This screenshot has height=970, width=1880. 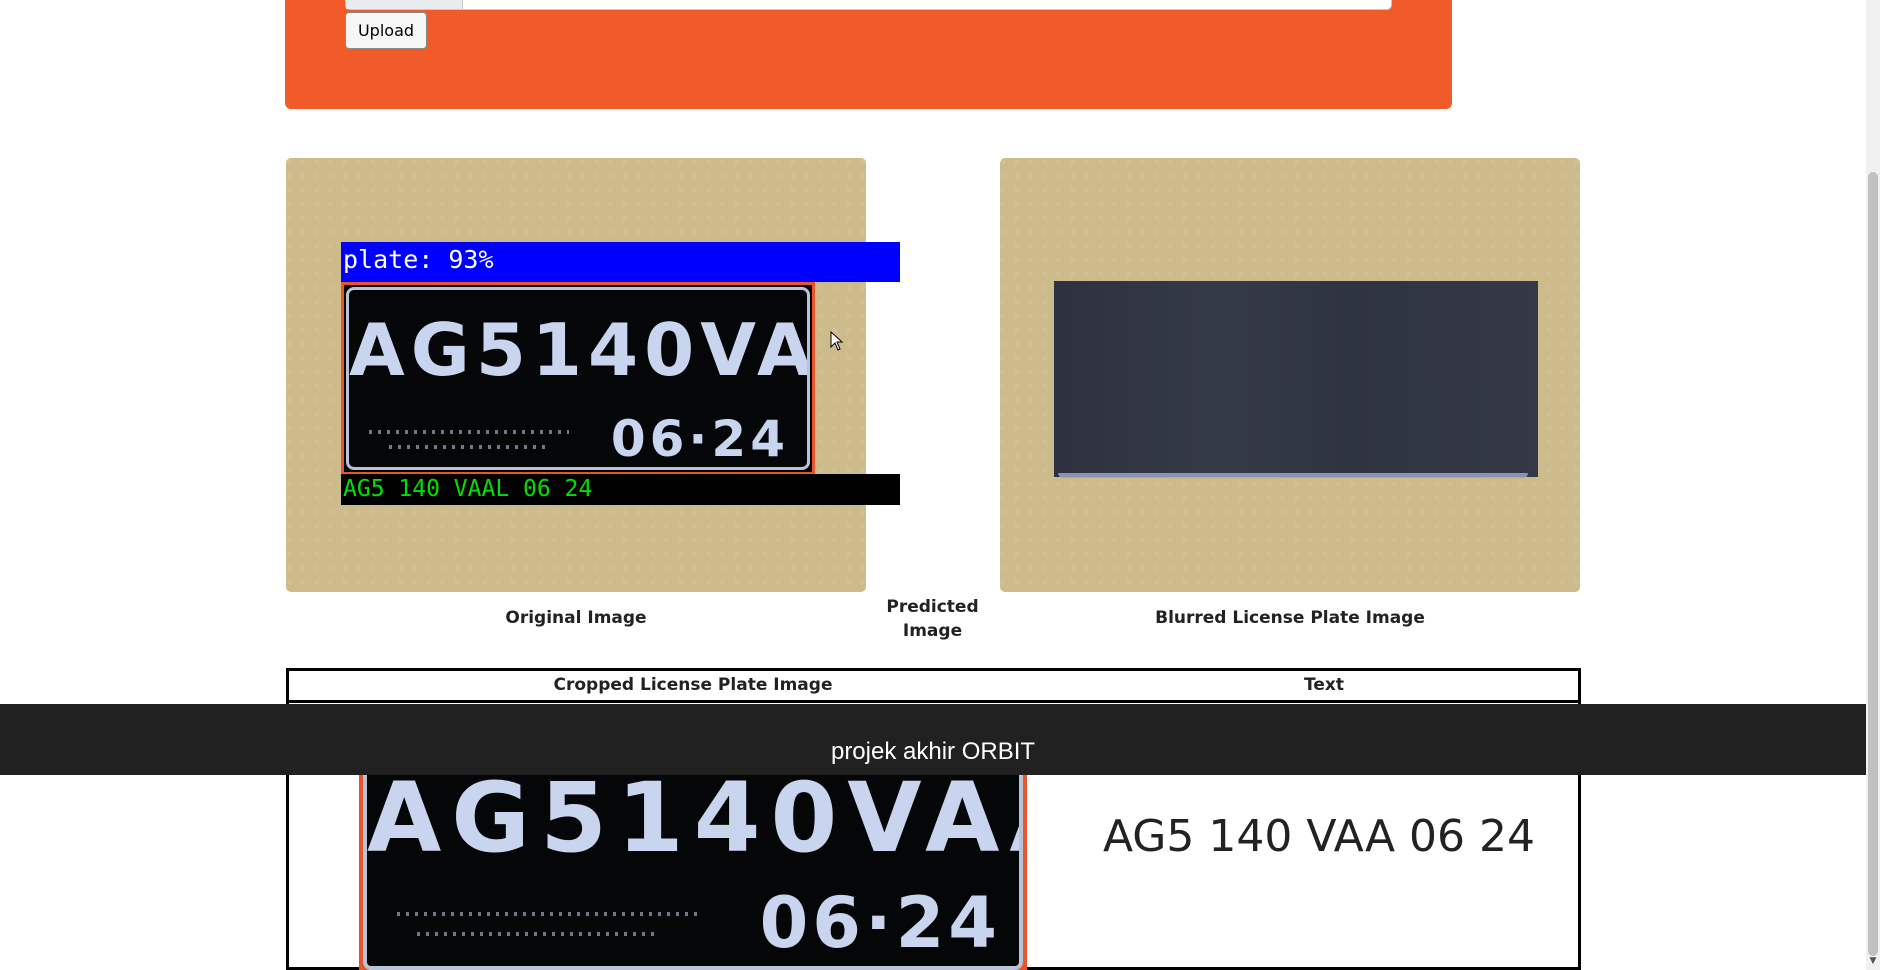 I want to click on license-plate: AG5140VAA 06·24, so click(x=578, y=378).